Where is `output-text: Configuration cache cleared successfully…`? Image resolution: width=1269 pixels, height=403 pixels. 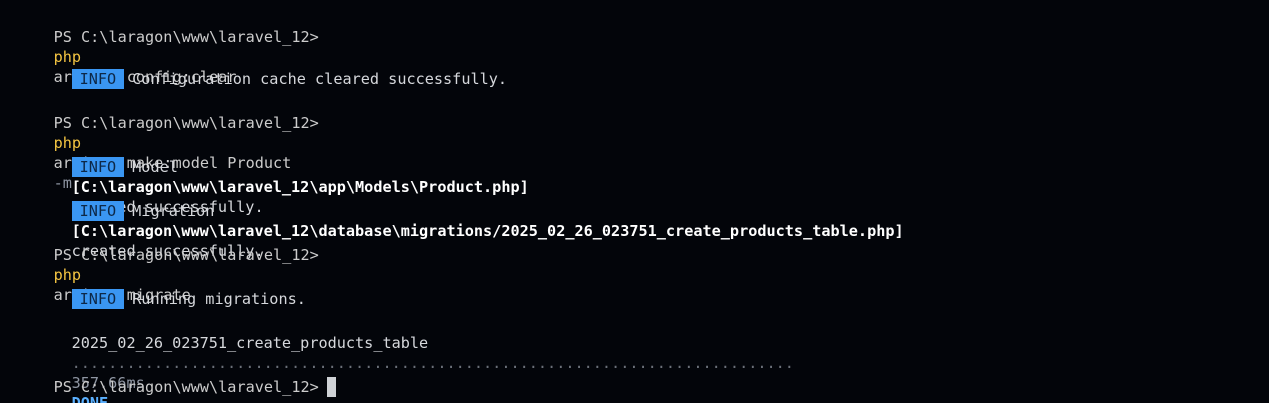
output-text: Configuration cache cleared successfully… is located at coordinates (320, 79).